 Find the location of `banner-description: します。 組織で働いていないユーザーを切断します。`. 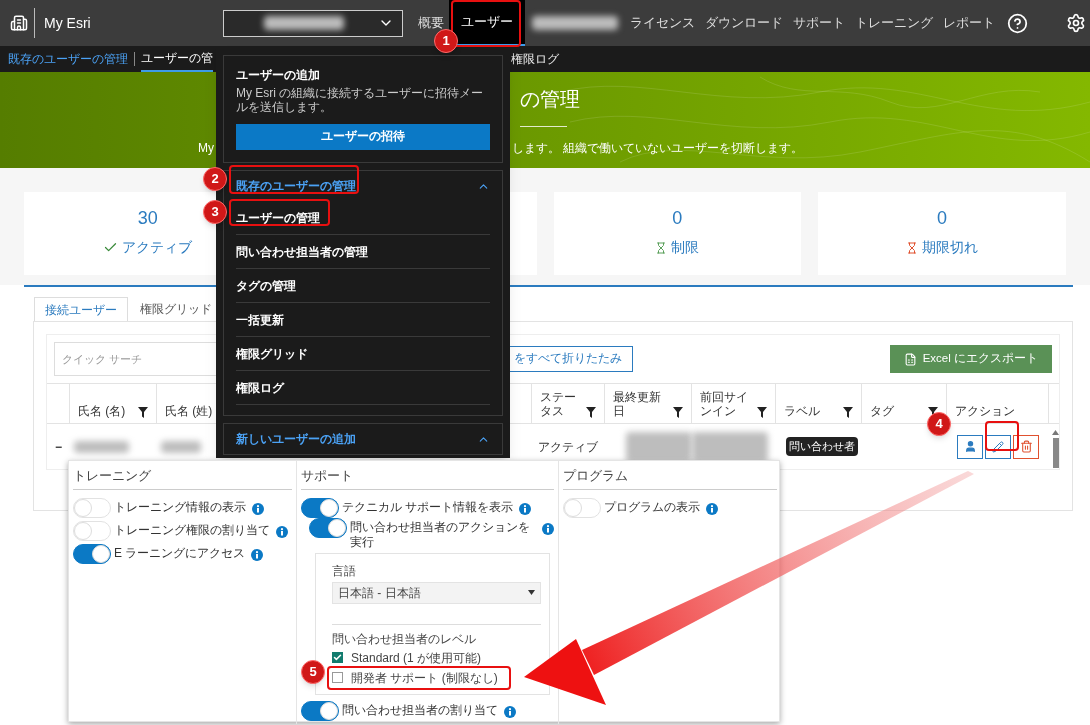

banner-description: します。 組織で働いていないユーザーを切断します。 is located at coordinates (658, 148).